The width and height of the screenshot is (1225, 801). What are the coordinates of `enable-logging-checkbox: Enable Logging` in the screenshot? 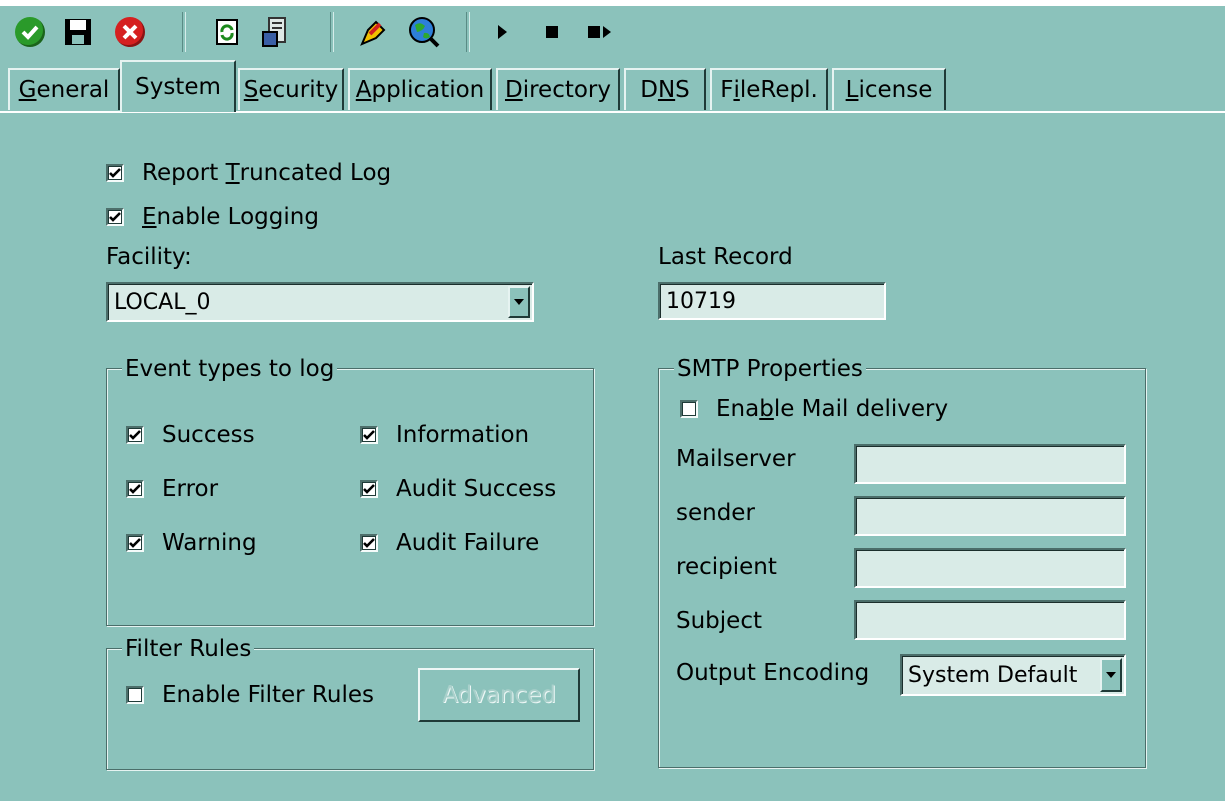 It's located at (212, 217).